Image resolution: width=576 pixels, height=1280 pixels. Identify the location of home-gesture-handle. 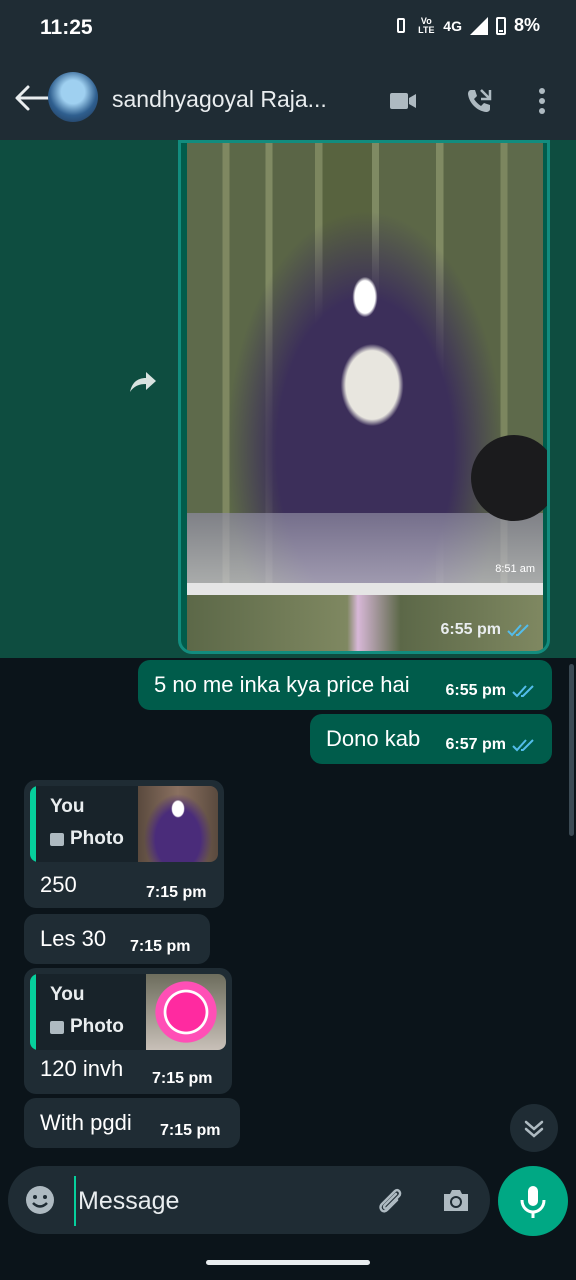
(288, 1262).